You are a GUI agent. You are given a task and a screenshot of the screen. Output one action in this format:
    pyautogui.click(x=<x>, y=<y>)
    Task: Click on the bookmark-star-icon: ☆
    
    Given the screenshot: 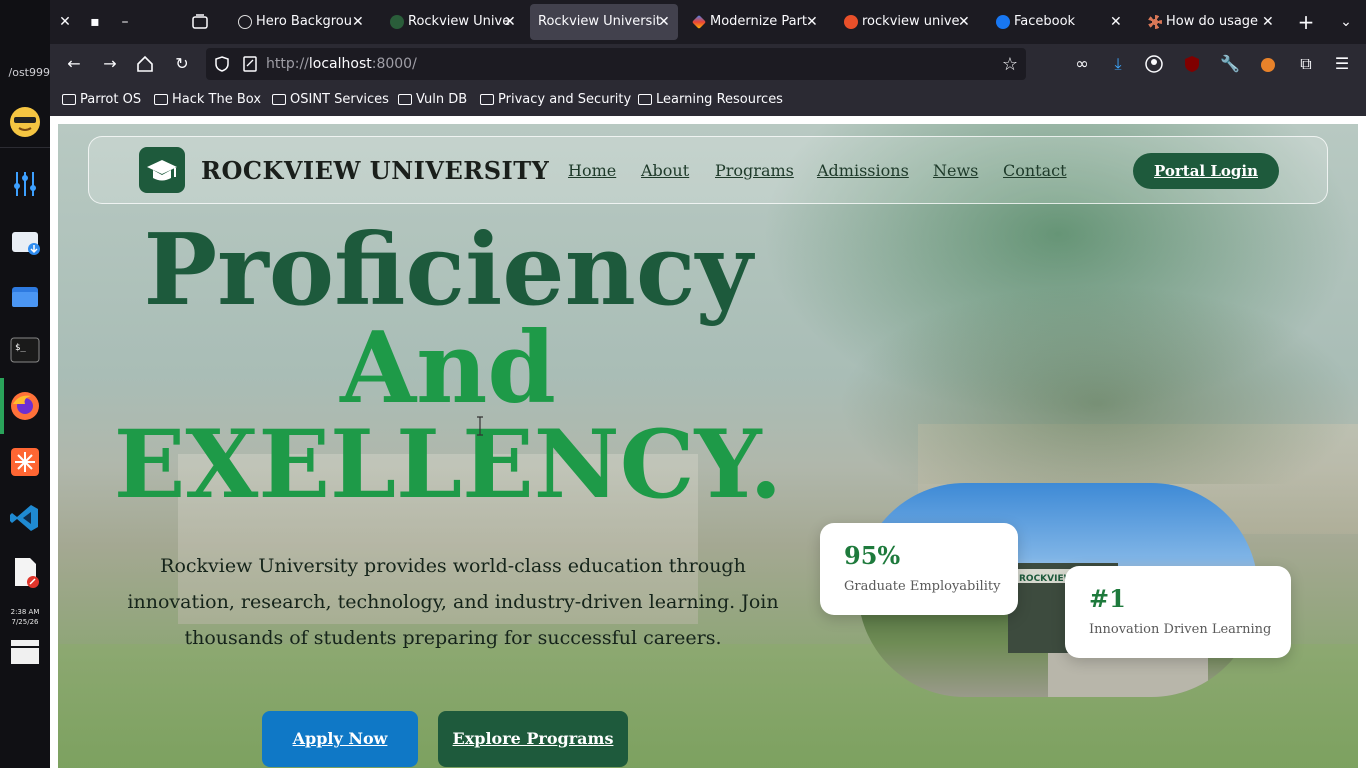 What is the action you would take?
    pyautogui.click(x=1010, y=64)
    